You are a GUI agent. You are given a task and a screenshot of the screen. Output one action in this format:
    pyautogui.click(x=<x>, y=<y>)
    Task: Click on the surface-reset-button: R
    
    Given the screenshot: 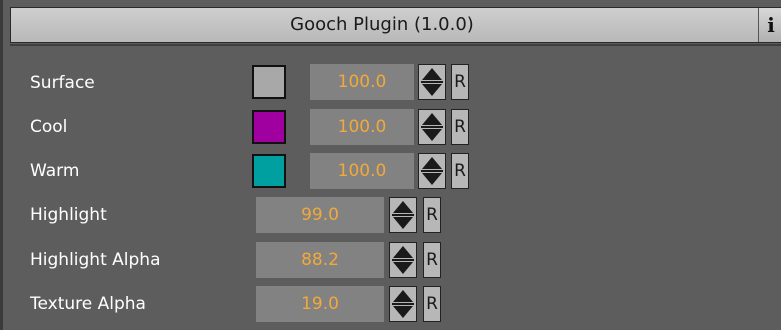 What is the action you would take?
    pyautogui.click(x=460, y=82)
    